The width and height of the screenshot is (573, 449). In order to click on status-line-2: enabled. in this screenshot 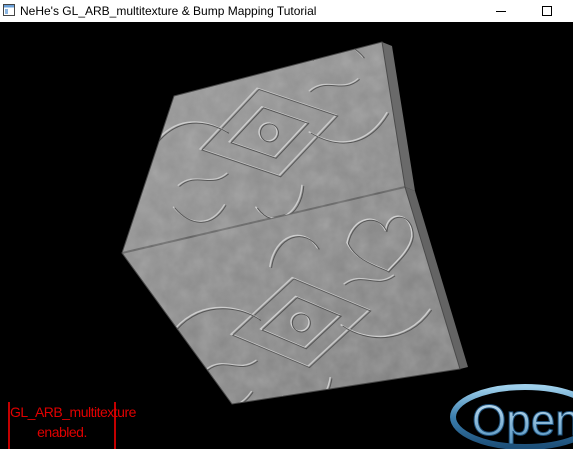, I will do `click(62, 432)`.